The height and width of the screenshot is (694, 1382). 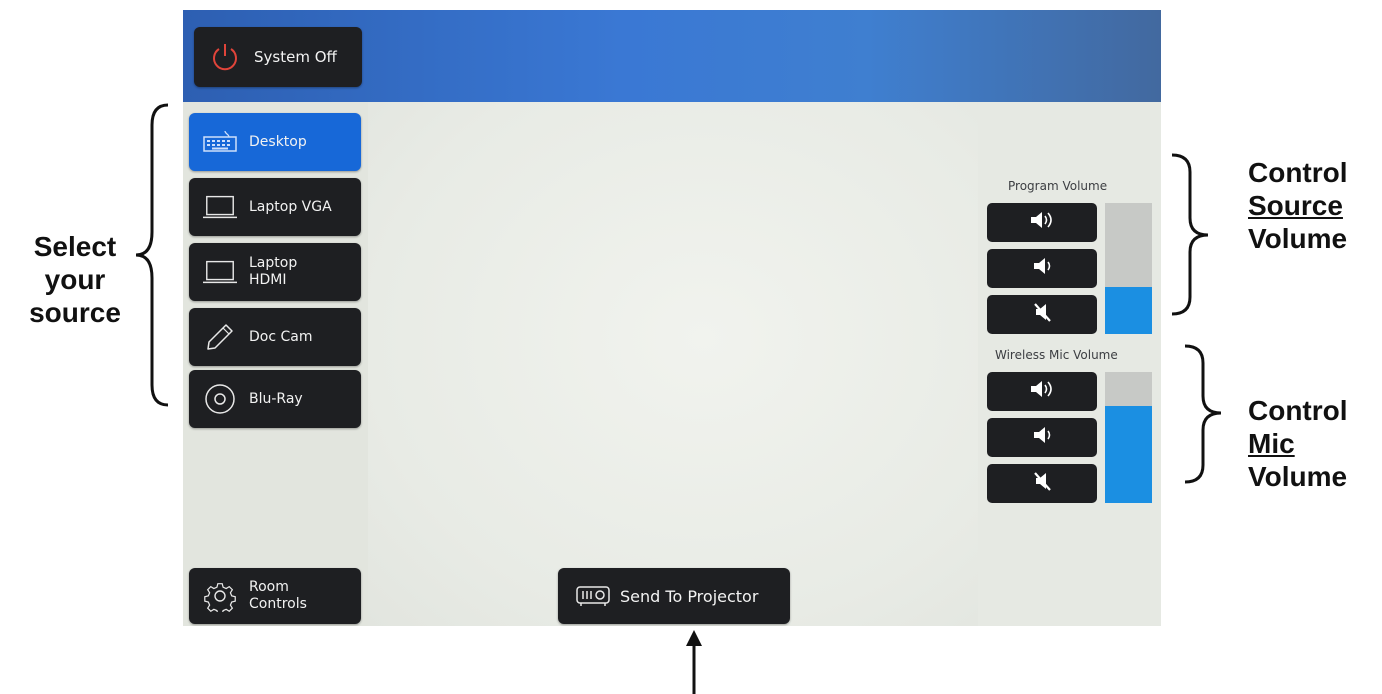 What do you see at coordinates (1190, 234) in the screenshot?
I see `source-volume-brace` at bounding box center [1190, 234].